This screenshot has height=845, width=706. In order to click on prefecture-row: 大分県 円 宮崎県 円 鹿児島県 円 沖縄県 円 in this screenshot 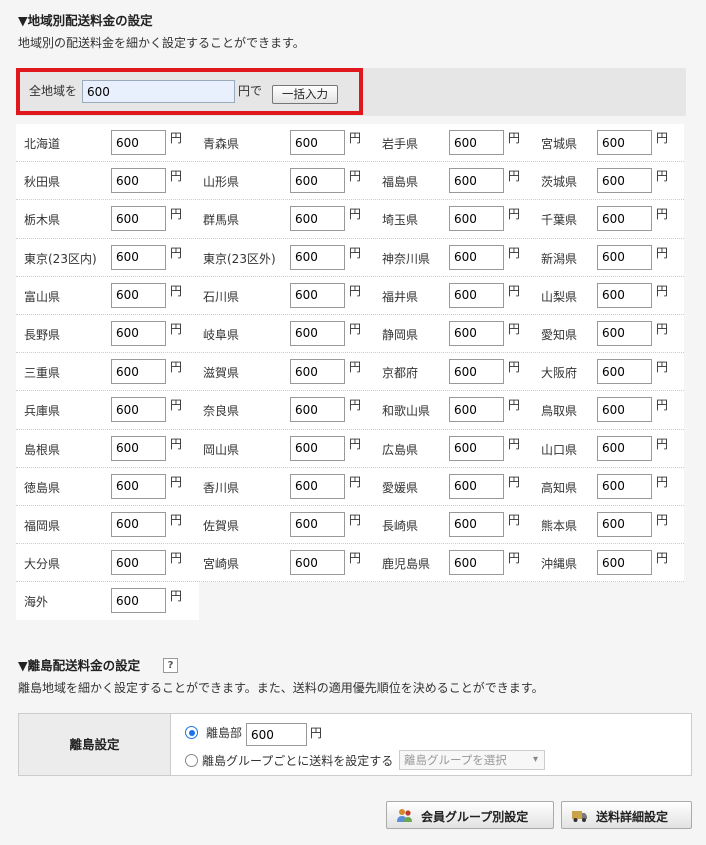, I will do `click(350, 563)`.